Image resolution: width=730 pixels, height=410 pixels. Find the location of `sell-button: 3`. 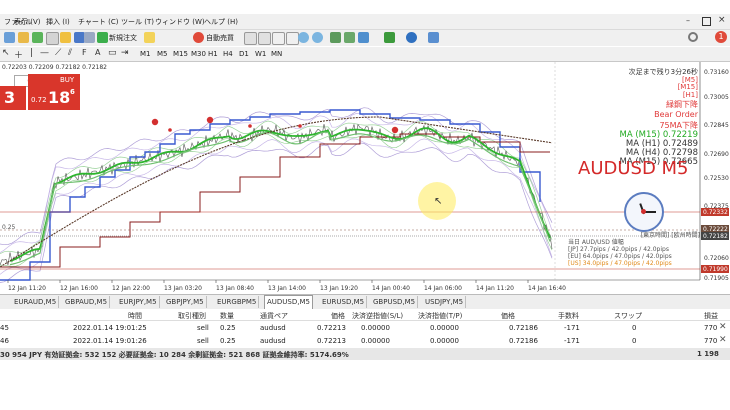

sell-button: 3 is located at coordinates (13, 98).